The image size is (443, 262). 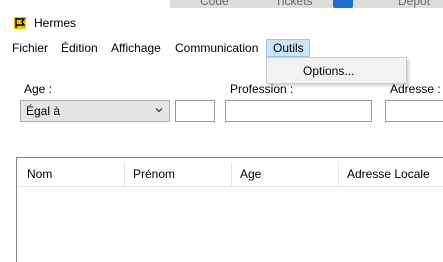 What do you see at coordinates (414, 111) in the screenshot?
I see `address-input` at bounding box center [414, 111].